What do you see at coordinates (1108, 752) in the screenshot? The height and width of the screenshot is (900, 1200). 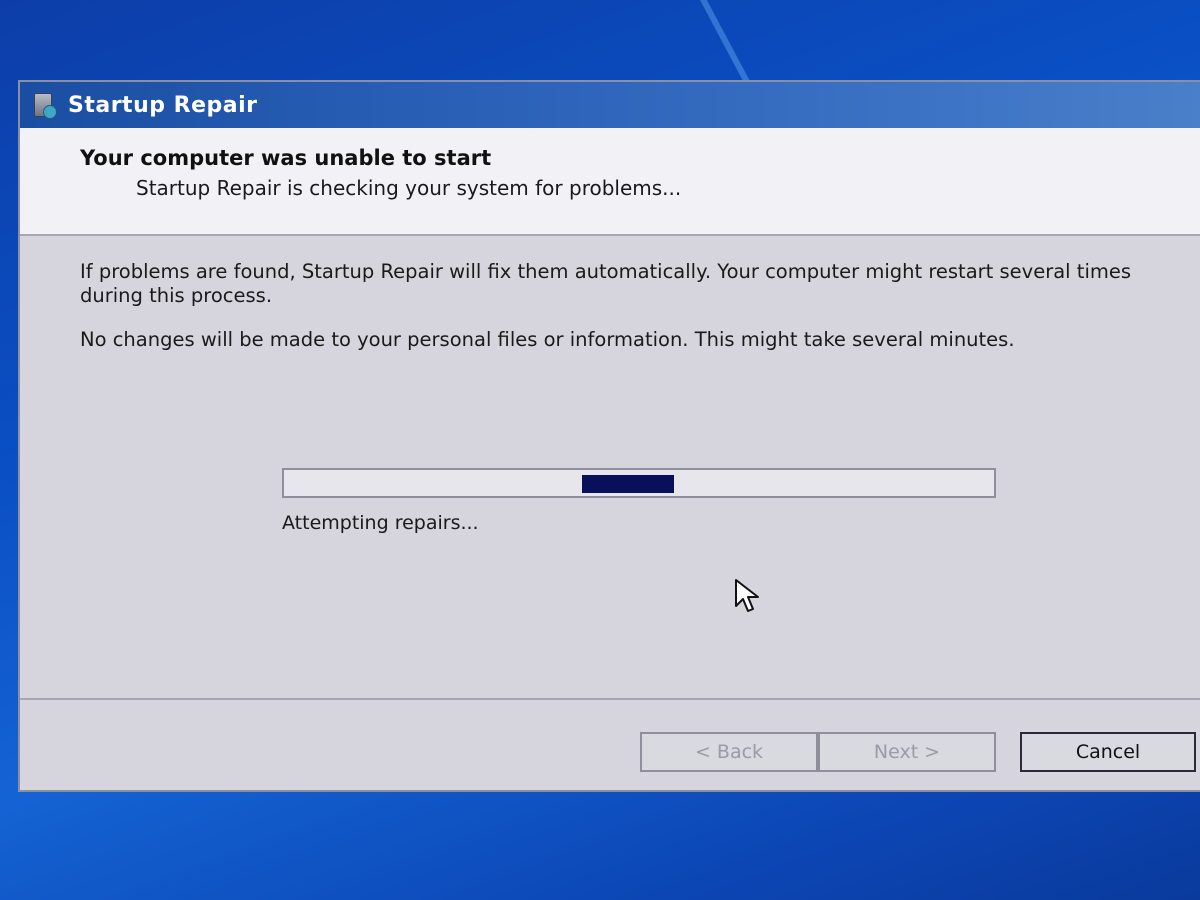 I see `cancel-button: Cancel` at bounding box center [1108, 752].